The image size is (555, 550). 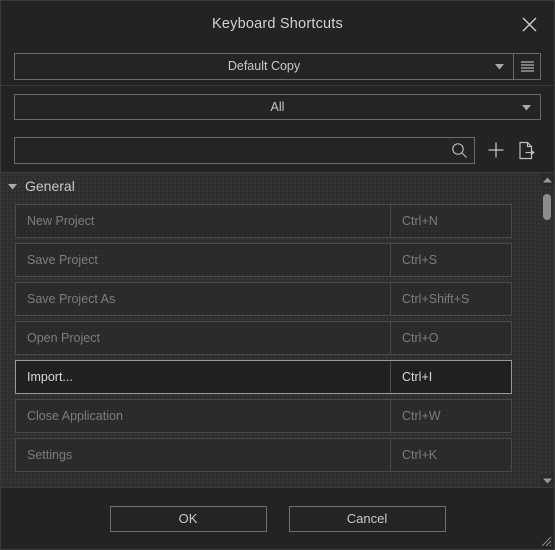 I want to click on list-scrollbar, so click(x=547, y=330).